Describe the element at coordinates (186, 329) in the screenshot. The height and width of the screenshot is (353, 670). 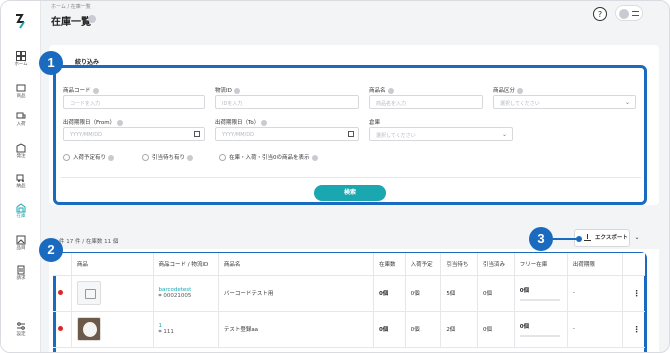
I see `code-cell: 1 ⌗ 111` at that location.